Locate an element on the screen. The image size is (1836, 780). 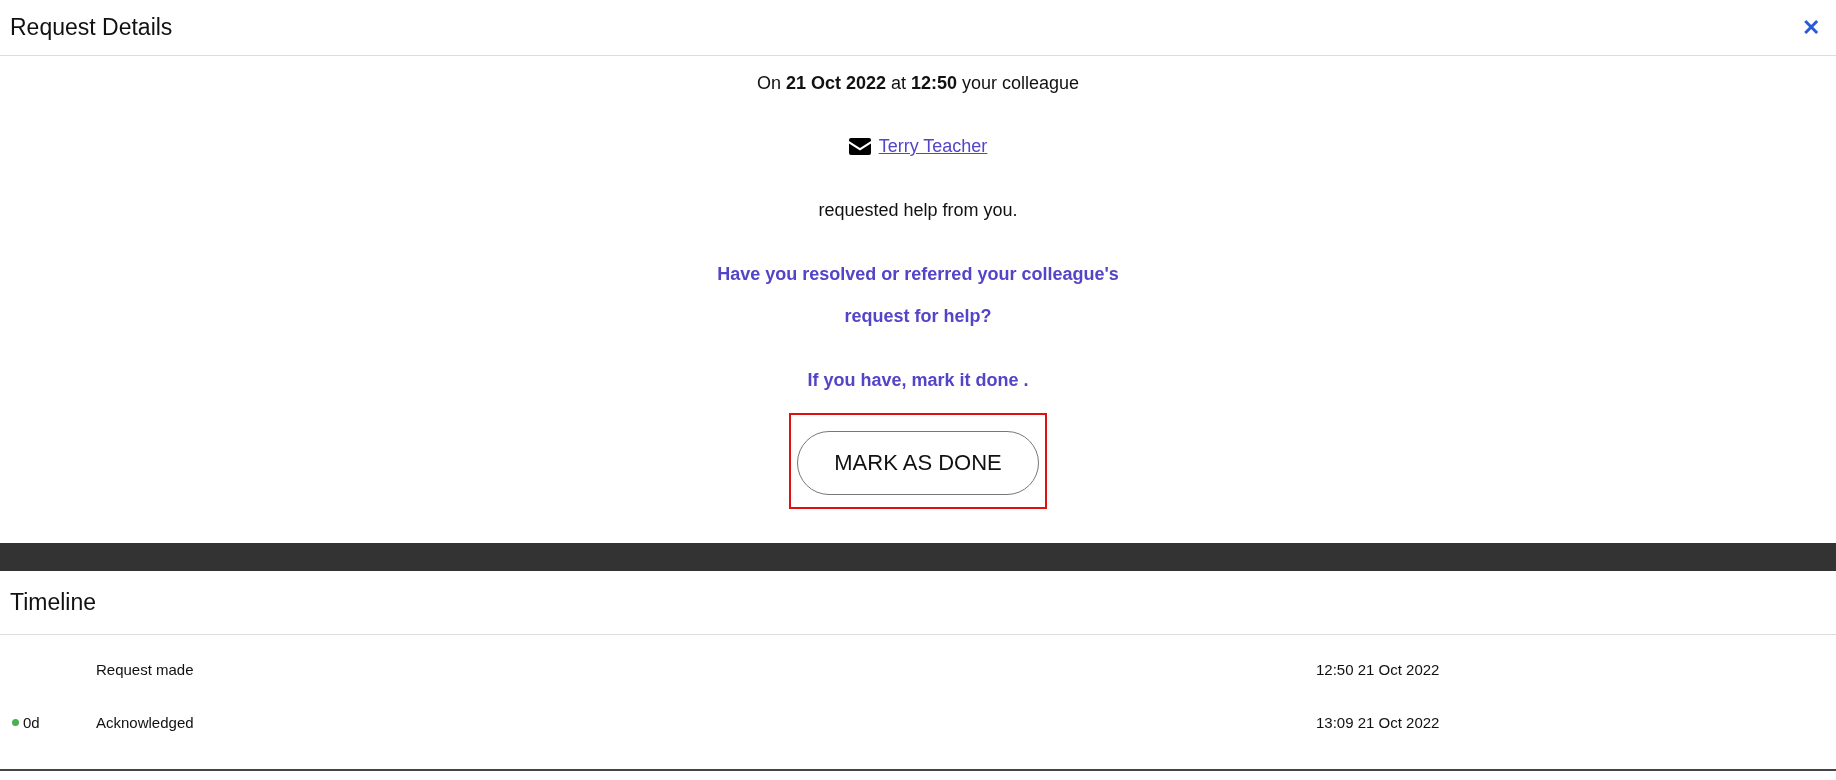
event-text: Request made is located at coordinates (145, 669).